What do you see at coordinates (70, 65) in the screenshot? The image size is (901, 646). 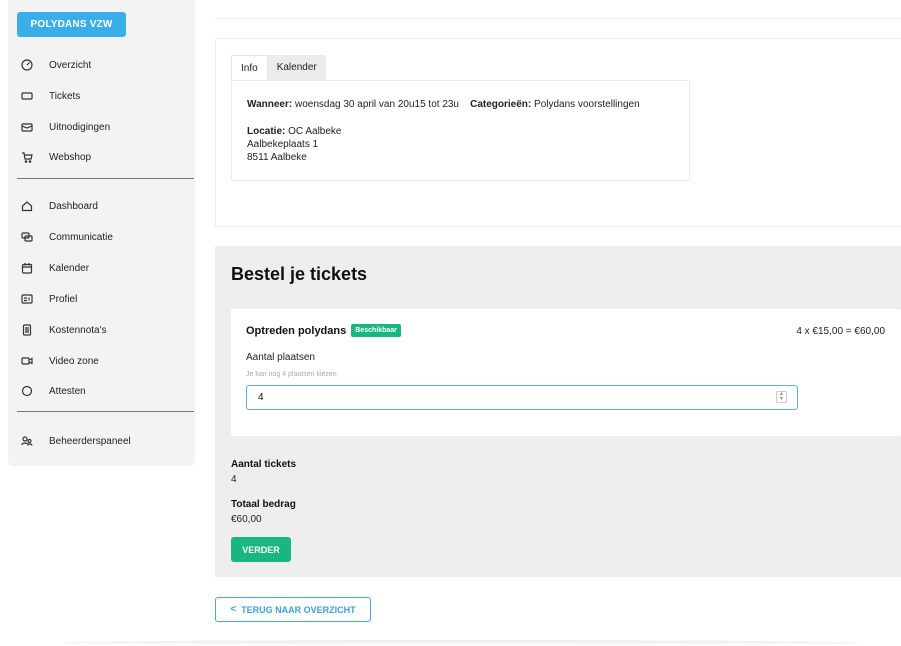 I see `sidebar-item-label: Overzicht` at bounding box center [70, 65].